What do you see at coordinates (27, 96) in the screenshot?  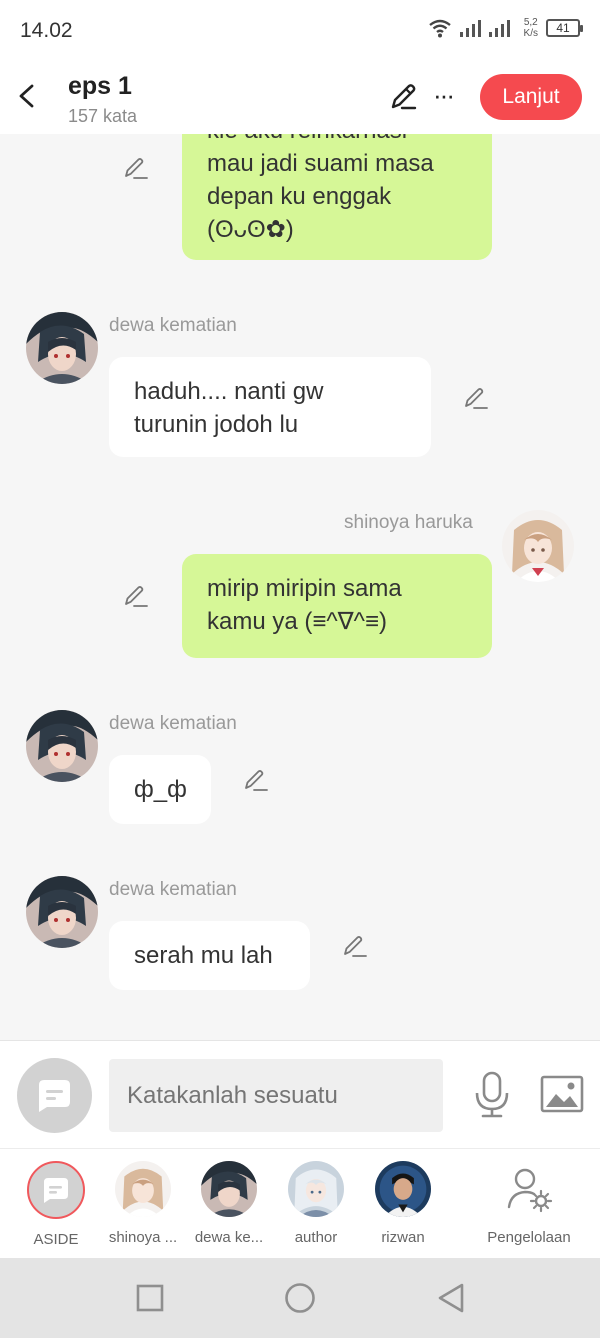 I see `back-icon` at bounding box center [27, 96].